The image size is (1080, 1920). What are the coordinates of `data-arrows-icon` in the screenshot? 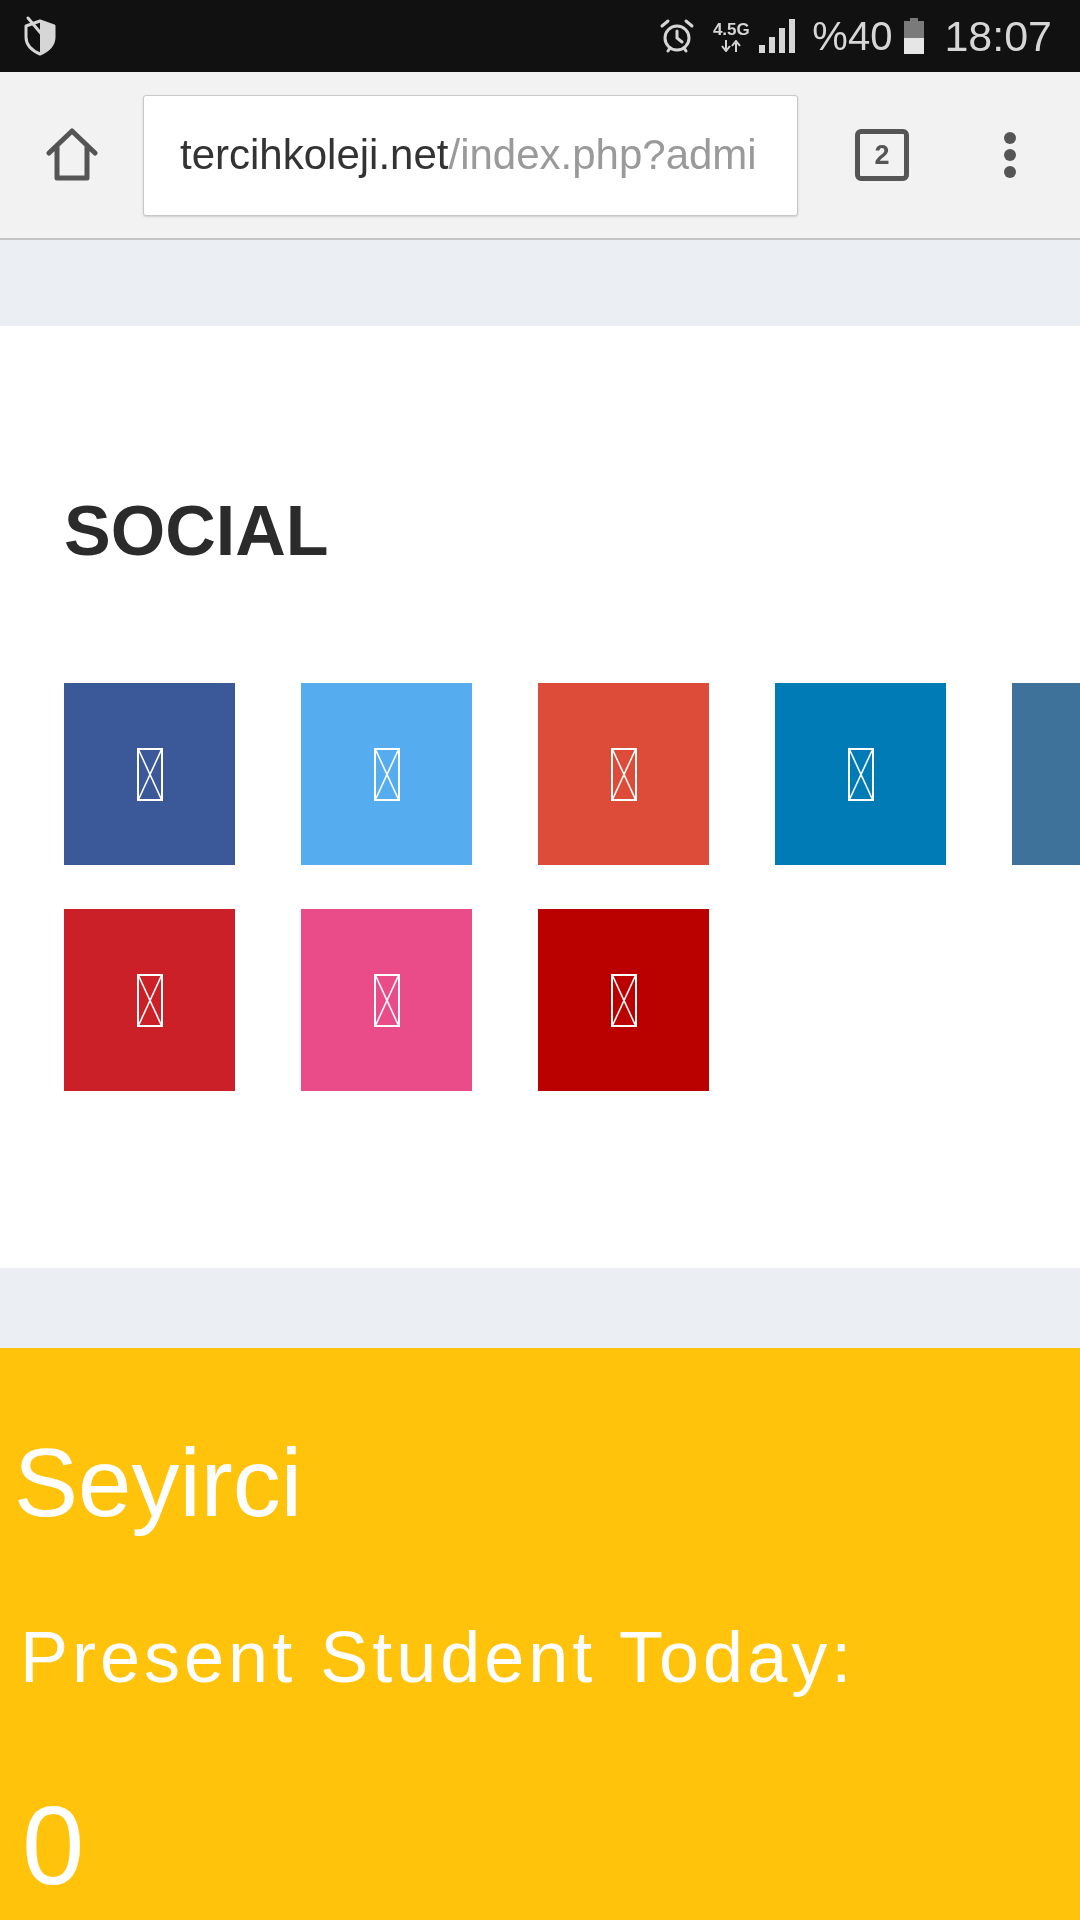 It's located at (731, 45).